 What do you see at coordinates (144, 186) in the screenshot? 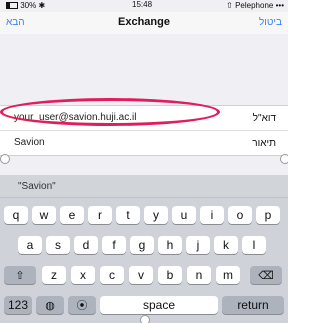
I see `suggestion-bar: "Savion"` at bounding box center [144, 186].